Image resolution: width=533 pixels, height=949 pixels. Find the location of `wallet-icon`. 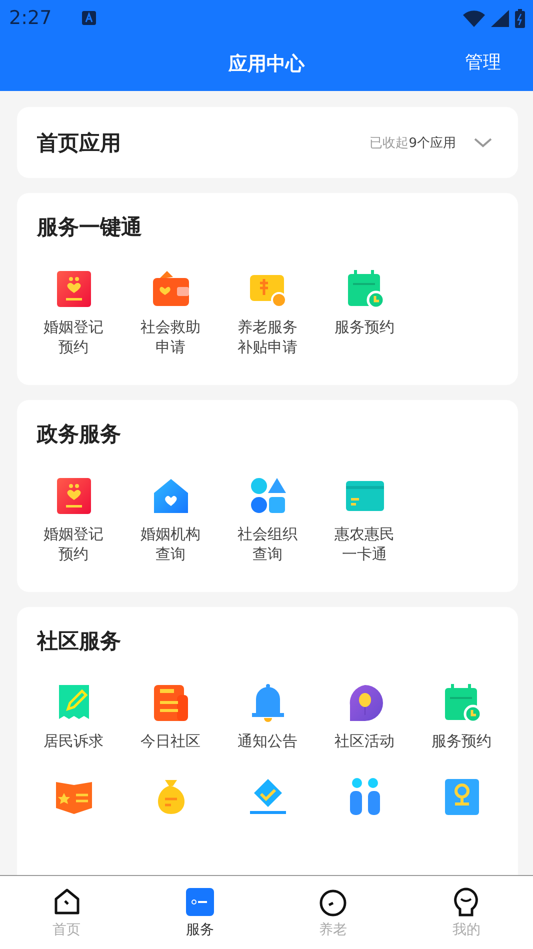

wallet-icon is located at coordinates (170, 289).